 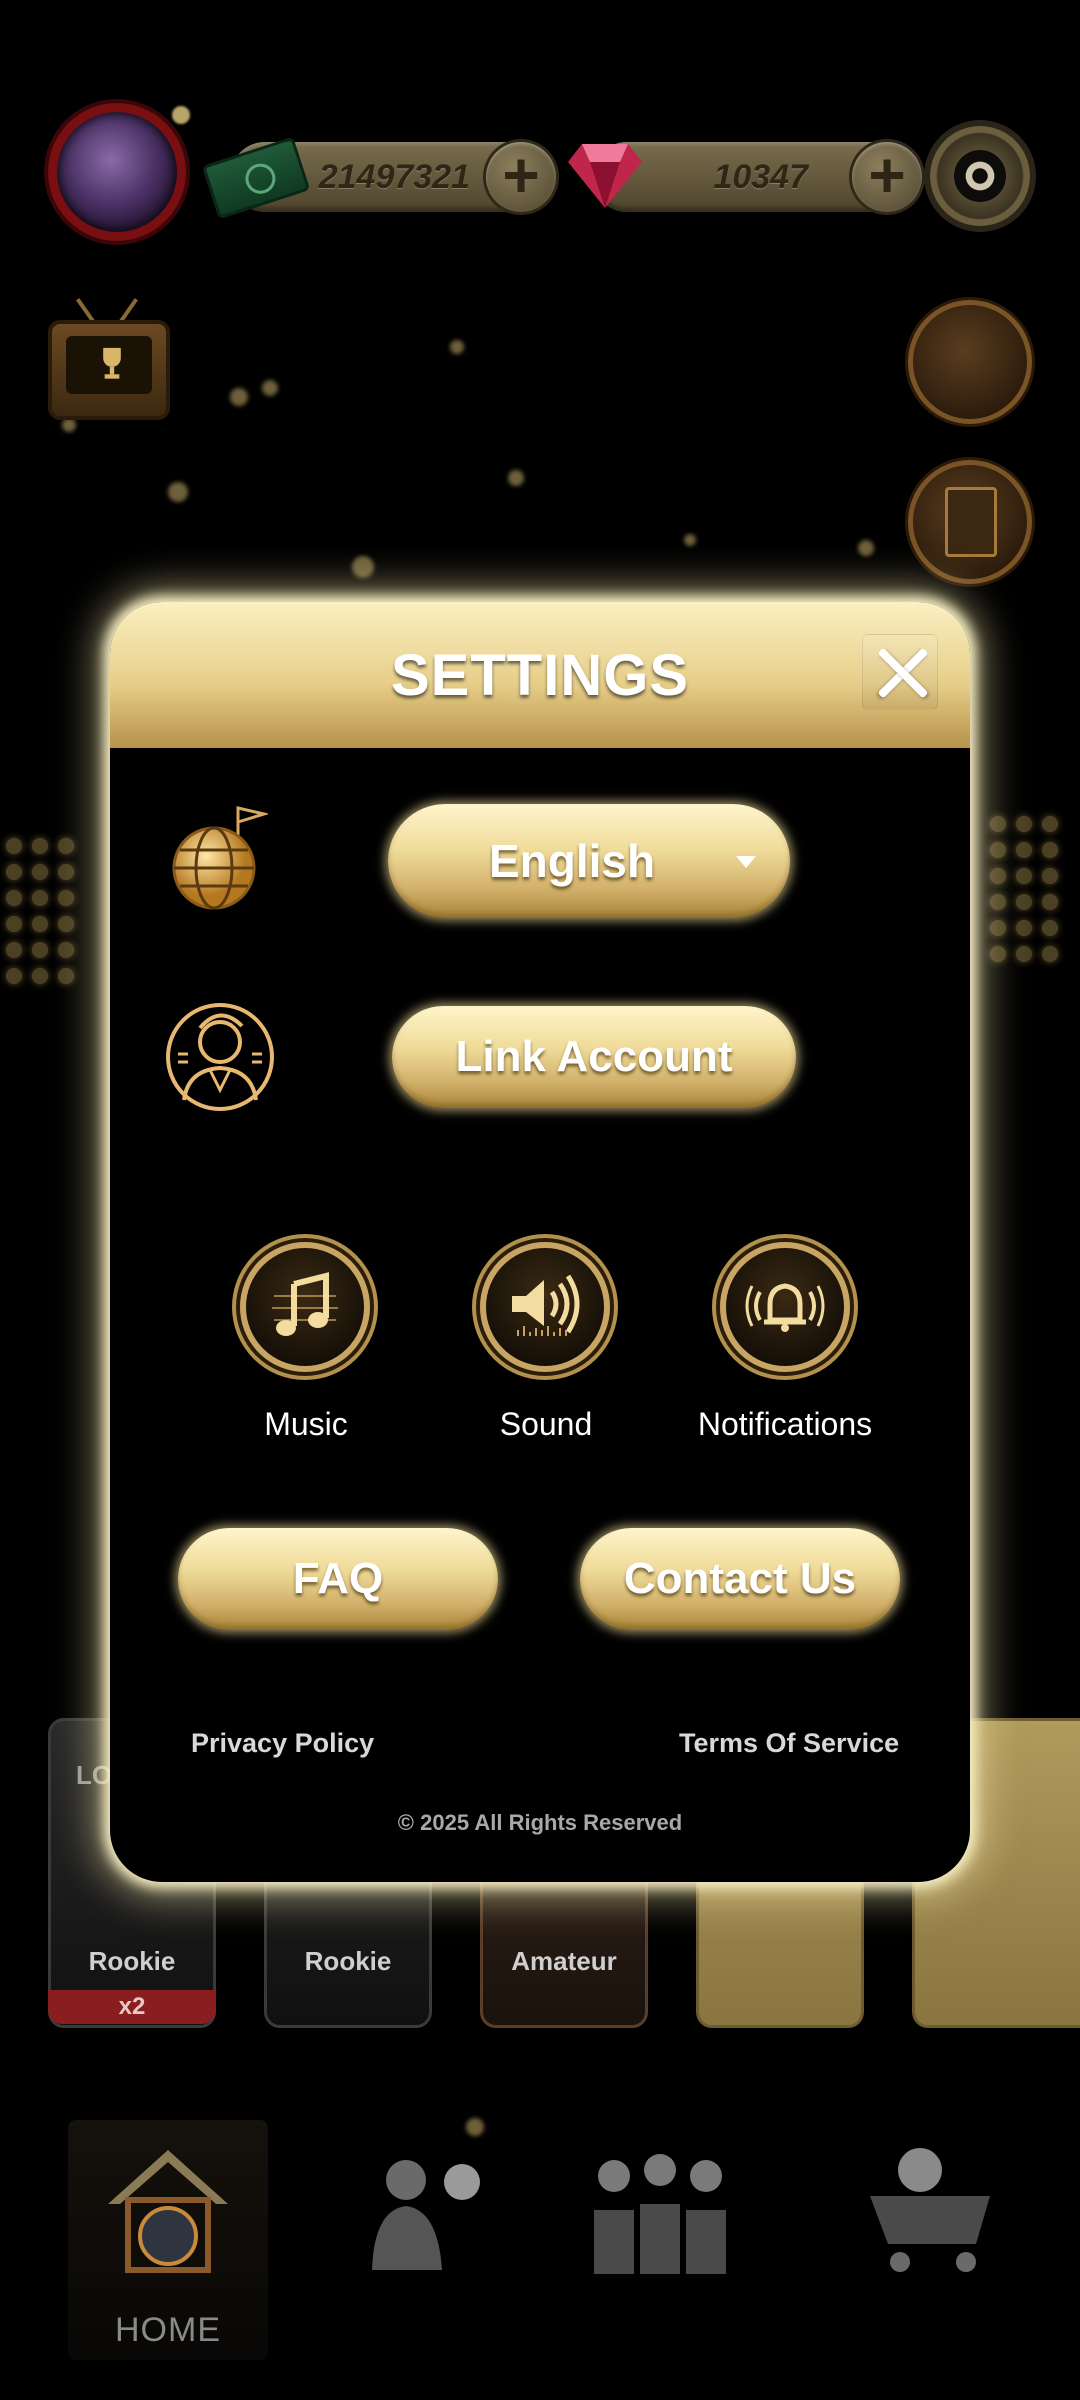 I want to click on gems-amount: 10347, so click(x=760, y=177).